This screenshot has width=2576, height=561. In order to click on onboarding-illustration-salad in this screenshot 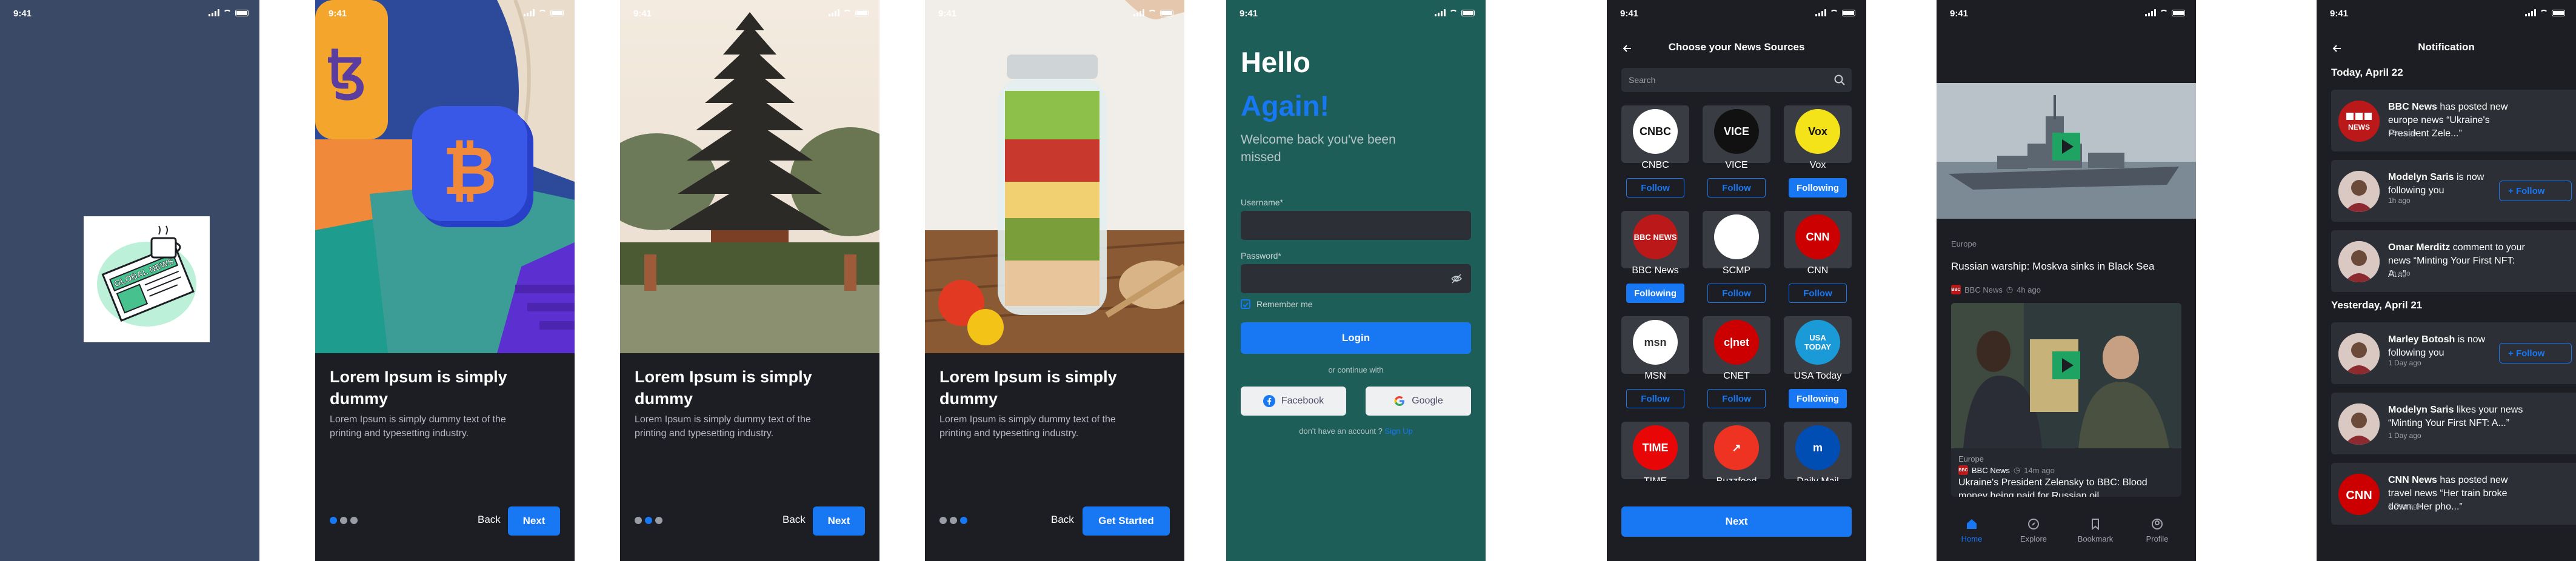, I will do `click(1054, 176)`.